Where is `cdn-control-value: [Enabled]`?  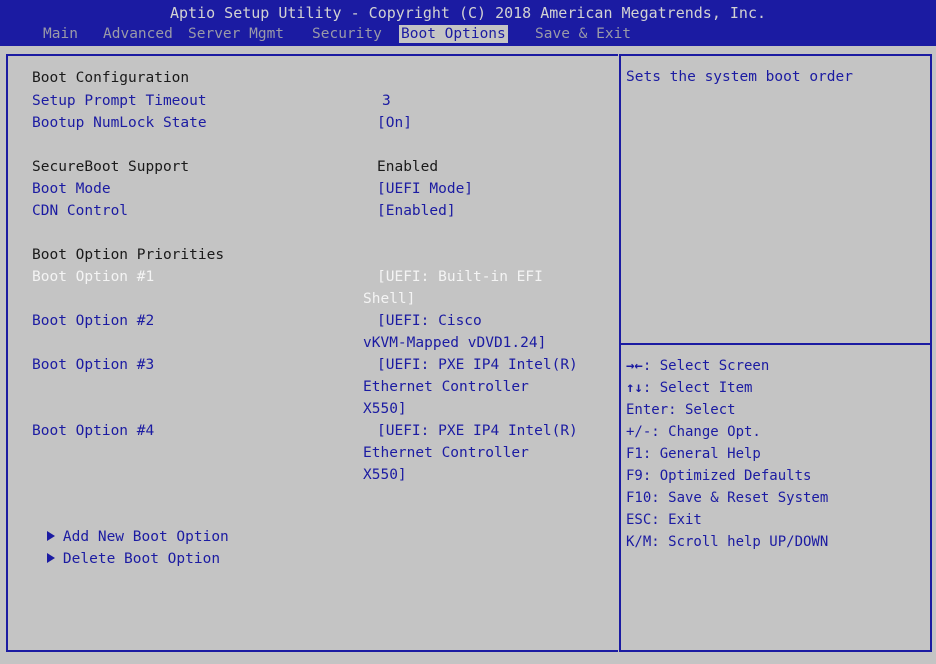 cdn-control-value: [Enabled] is located at coordinates (416, 211).